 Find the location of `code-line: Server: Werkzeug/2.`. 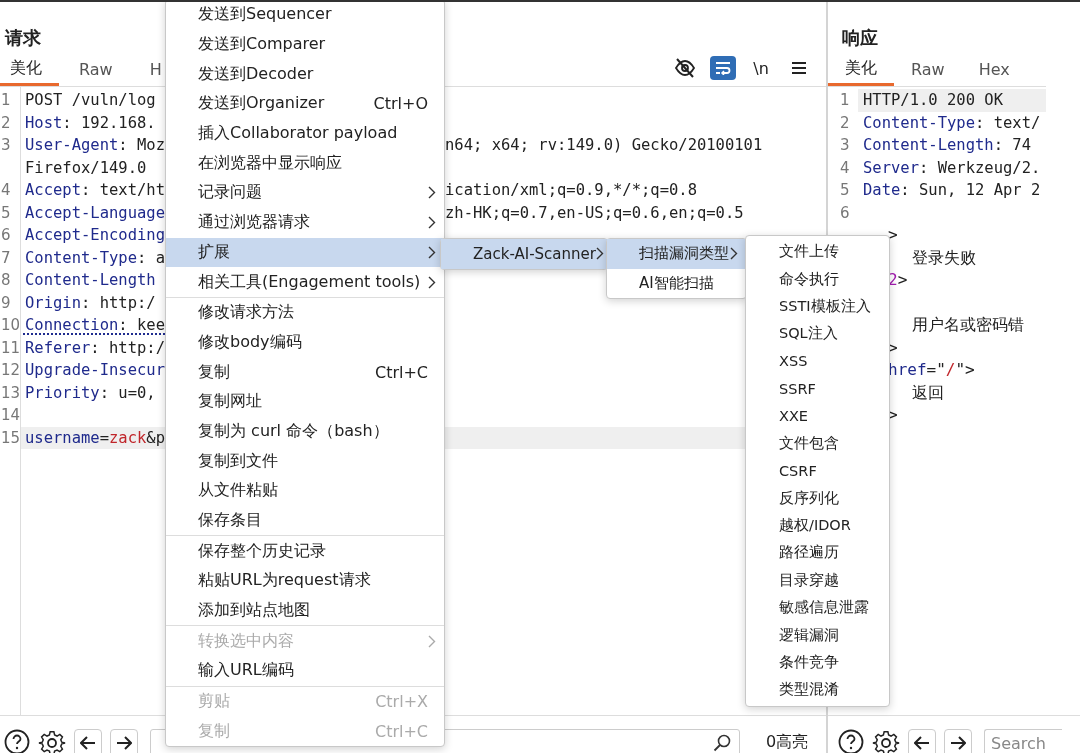

code-line: Server: Werkzeug/2. is located at coordinates (952, 168).